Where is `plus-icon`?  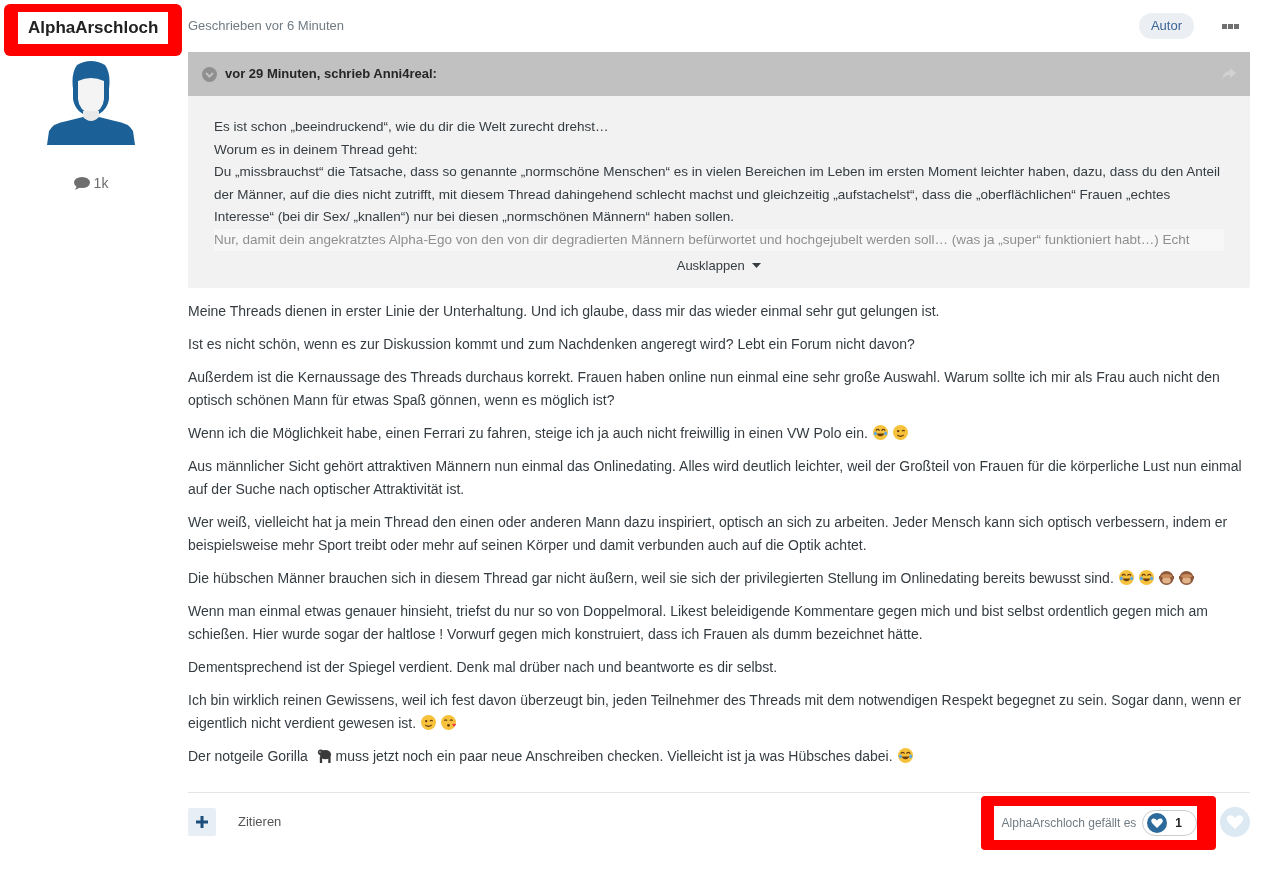 plus-icon is located at coordinates (202, 821).